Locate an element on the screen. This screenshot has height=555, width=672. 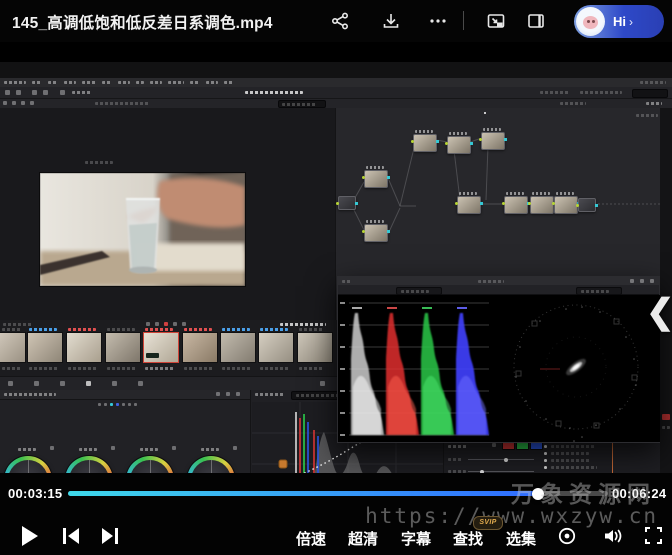
vectorscope is located at coordinates (575, 368).